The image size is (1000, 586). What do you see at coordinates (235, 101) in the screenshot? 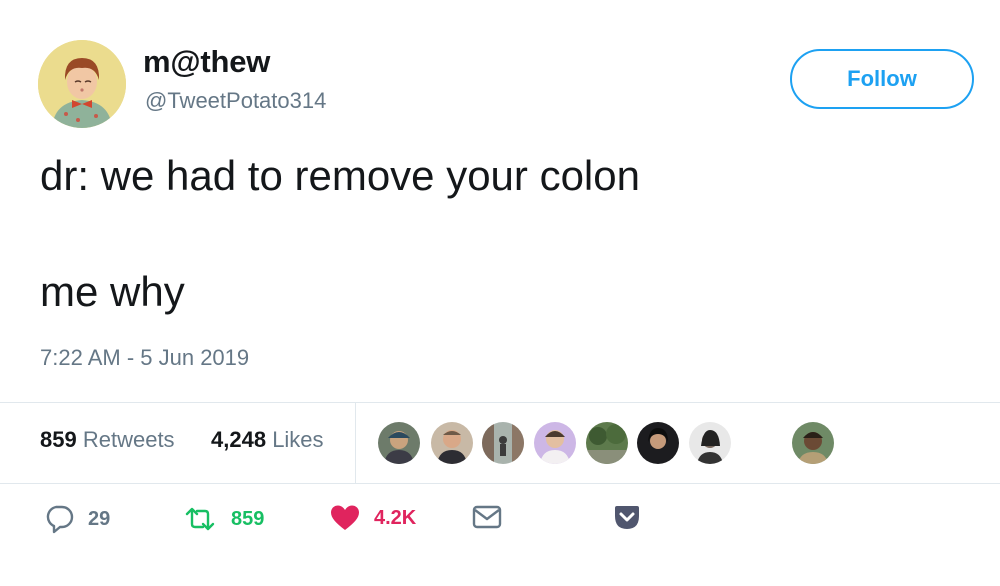
I see `user-handle: @TweetPotato314` at bounding box center [235, 101].